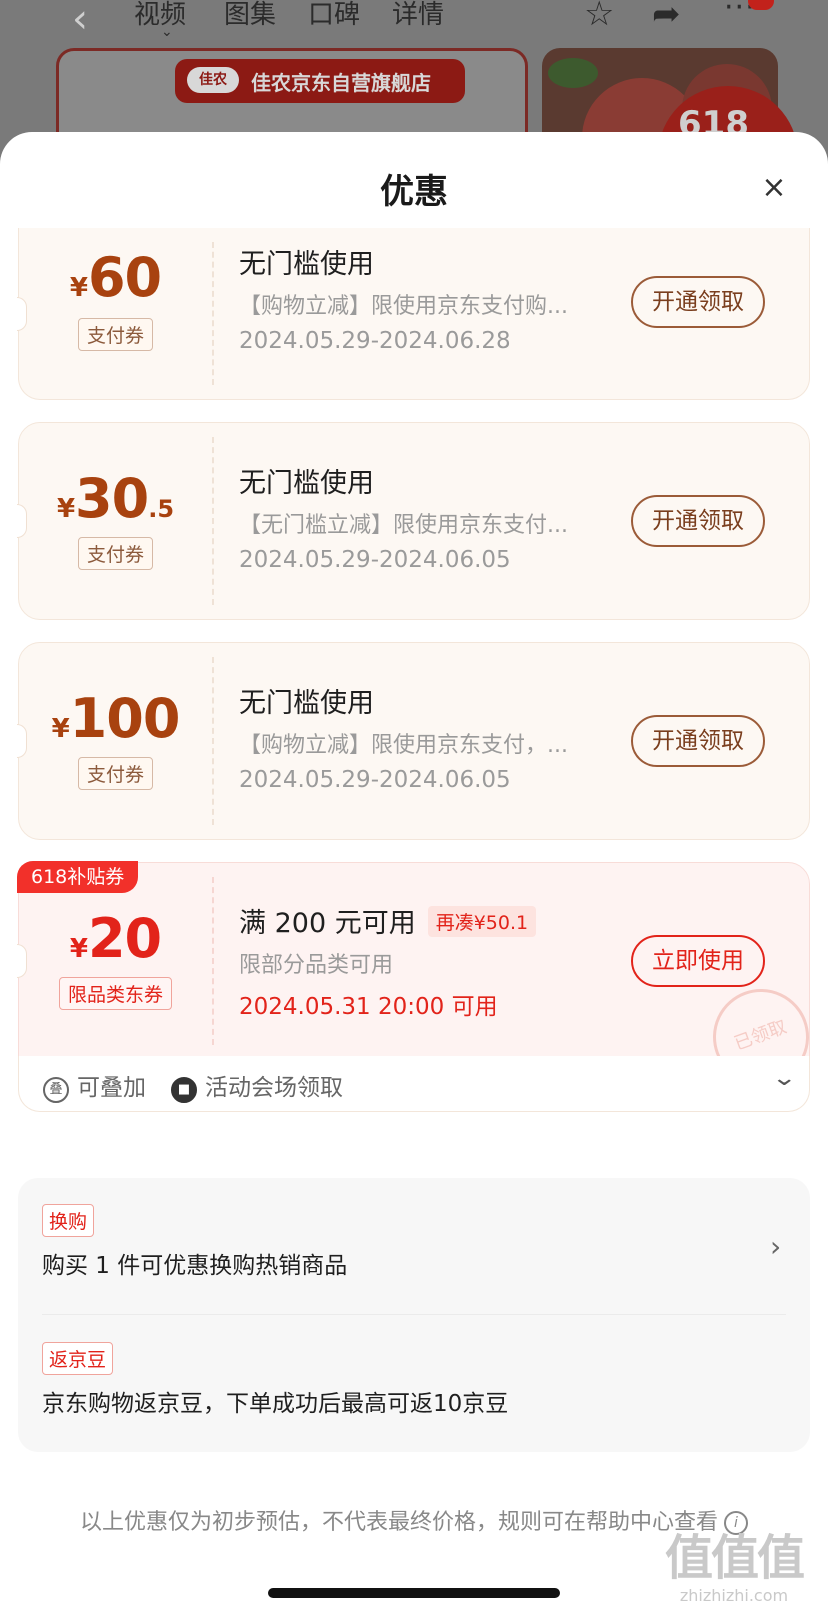 The width and height of the screenshot is (828, 1622). I want to click on venue-claim-info: ■ 活动会场领取, so click(257, 1085).